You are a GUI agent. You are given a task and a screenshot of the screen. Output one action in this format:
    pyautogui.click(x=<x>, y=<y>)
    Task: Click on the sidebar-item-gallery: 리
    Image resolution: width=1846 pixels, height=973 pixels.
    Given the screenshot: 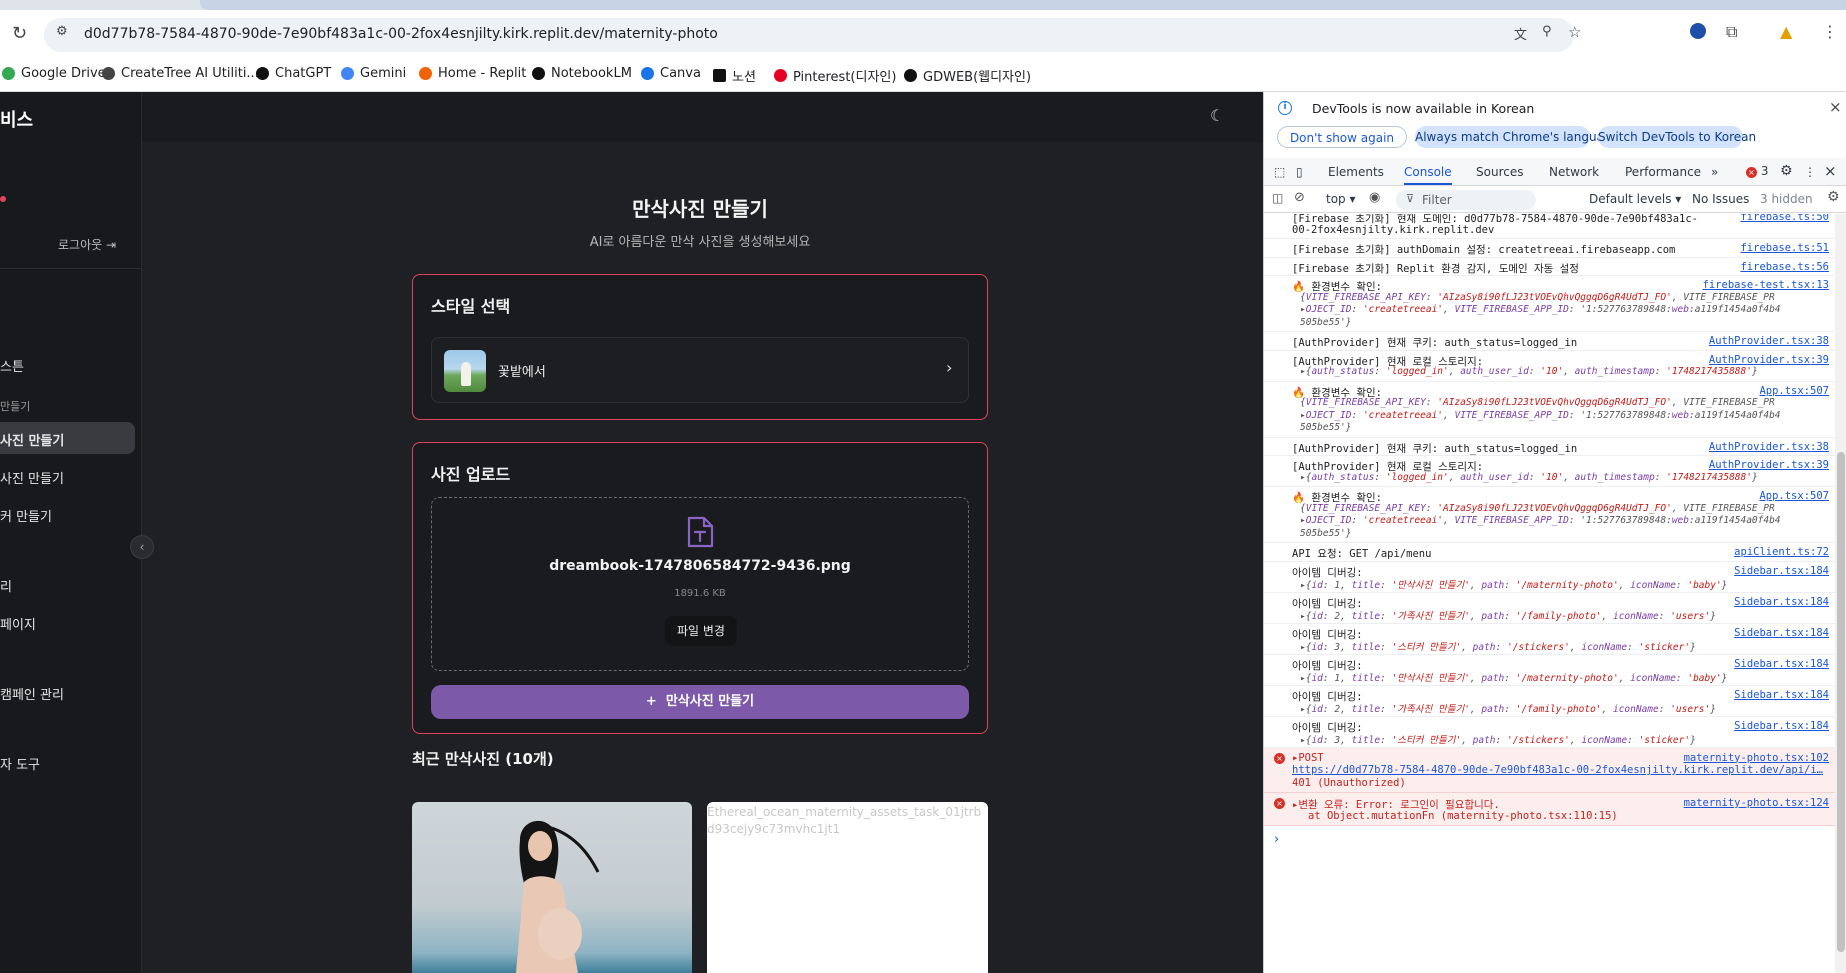 What is the action you would take?
    pyautogui.click(x=6, y=585)
    